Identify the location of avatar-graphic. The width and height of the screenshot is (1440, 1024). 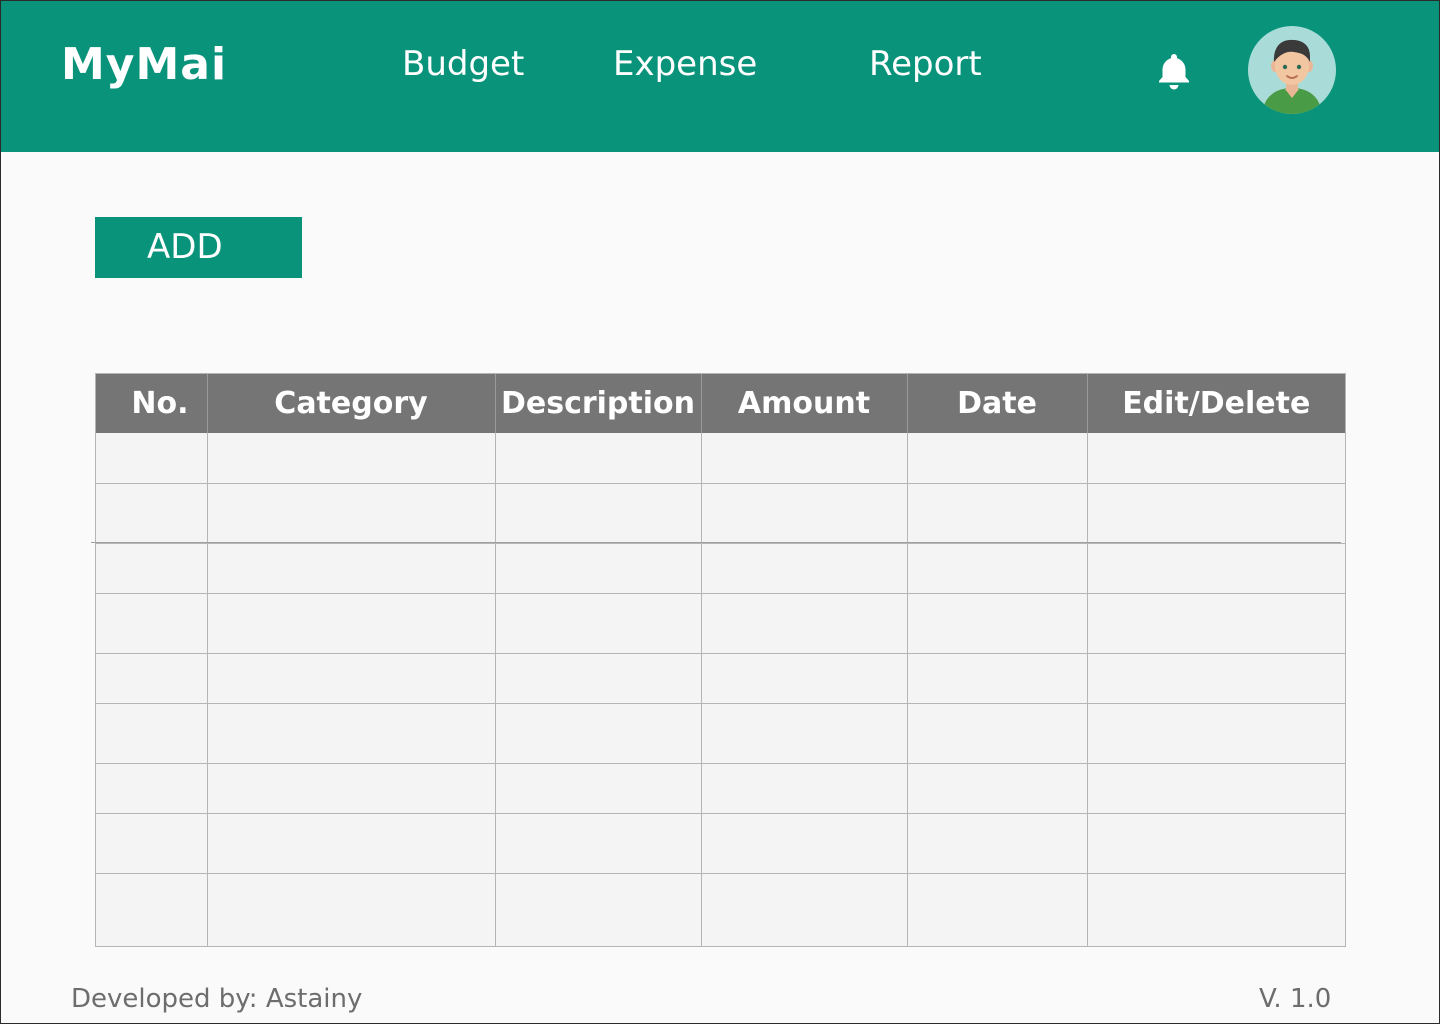
(1292, 76).